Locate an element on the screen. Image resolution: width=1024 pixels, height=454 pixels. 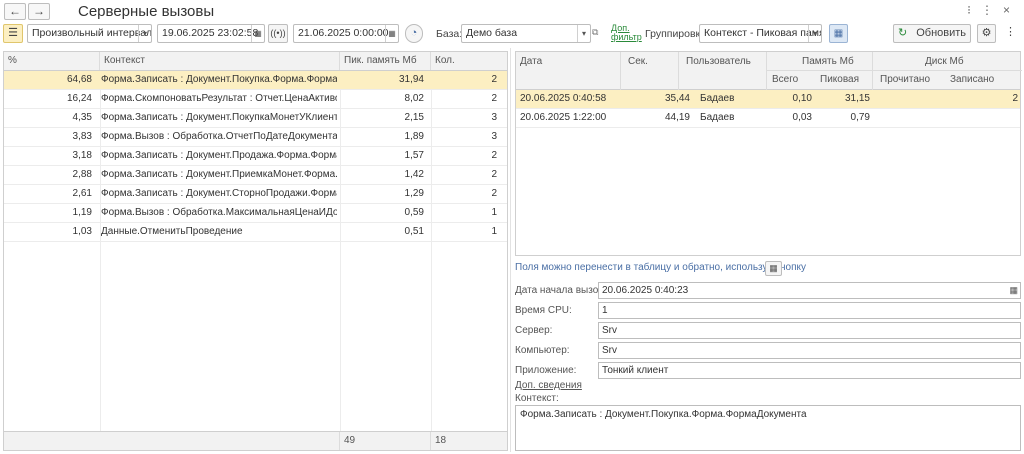
menu-button: ☰ is located at coordinates (13, 33).